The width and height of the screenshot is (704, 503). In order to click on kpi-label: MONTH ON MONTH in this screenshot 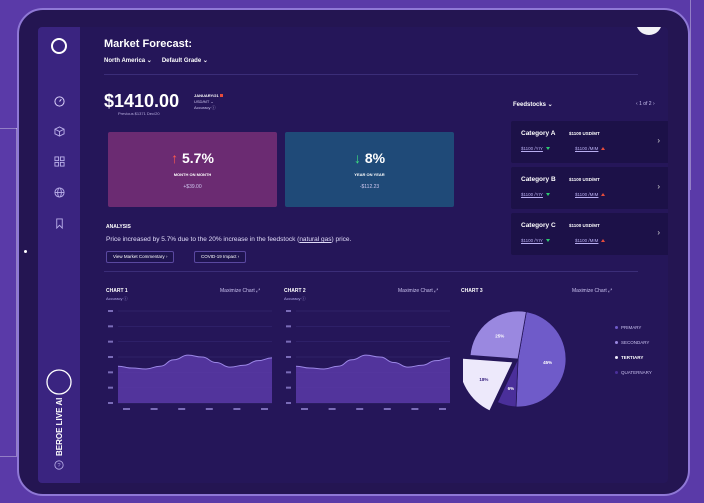, I will do `click(192, 174)`.